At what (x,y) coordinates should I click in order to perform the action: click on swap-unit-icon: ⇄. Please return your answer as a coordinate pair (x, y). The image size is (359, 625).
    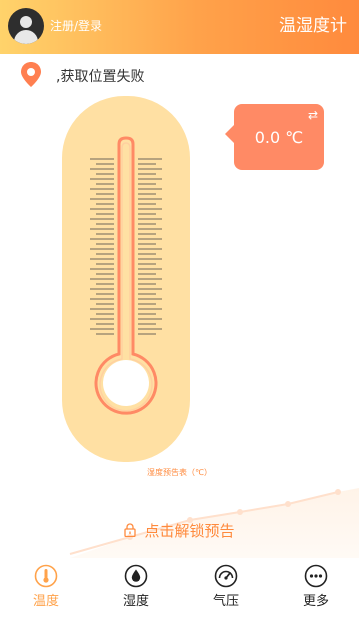
    Looking at the image, I should click on (313, 115).